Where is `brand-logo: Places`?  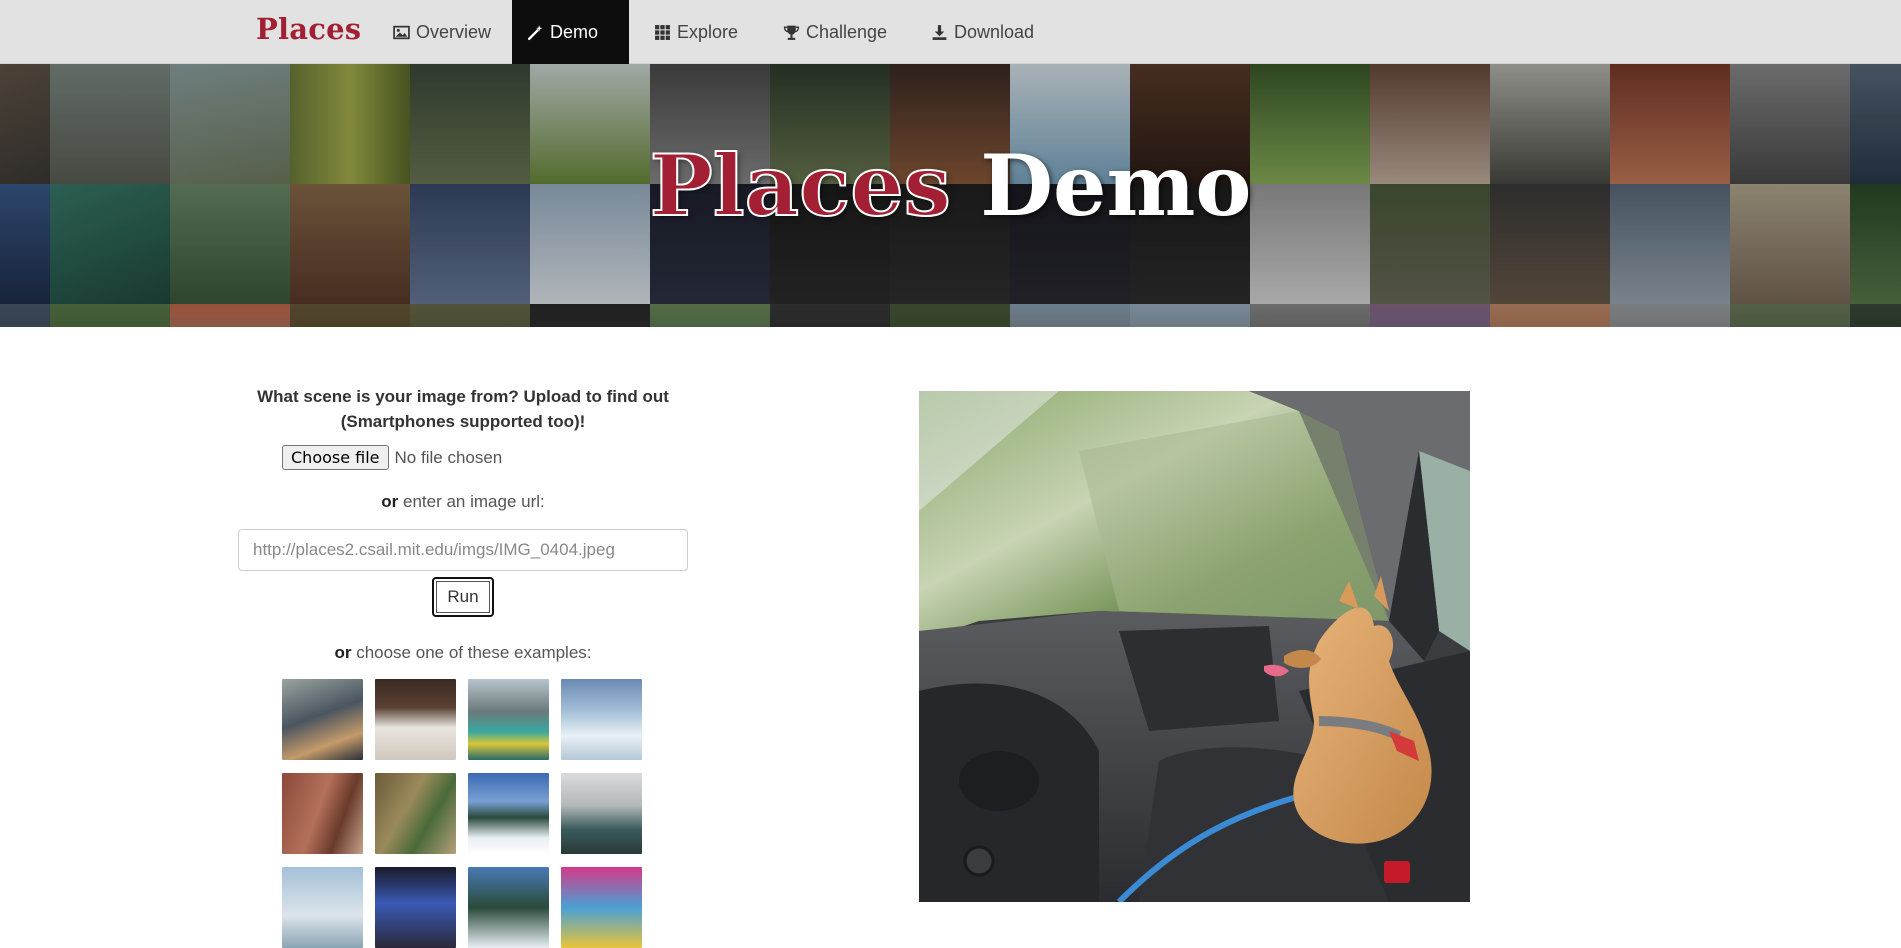
brand-logo: Places is located at coordinates (308, 29).